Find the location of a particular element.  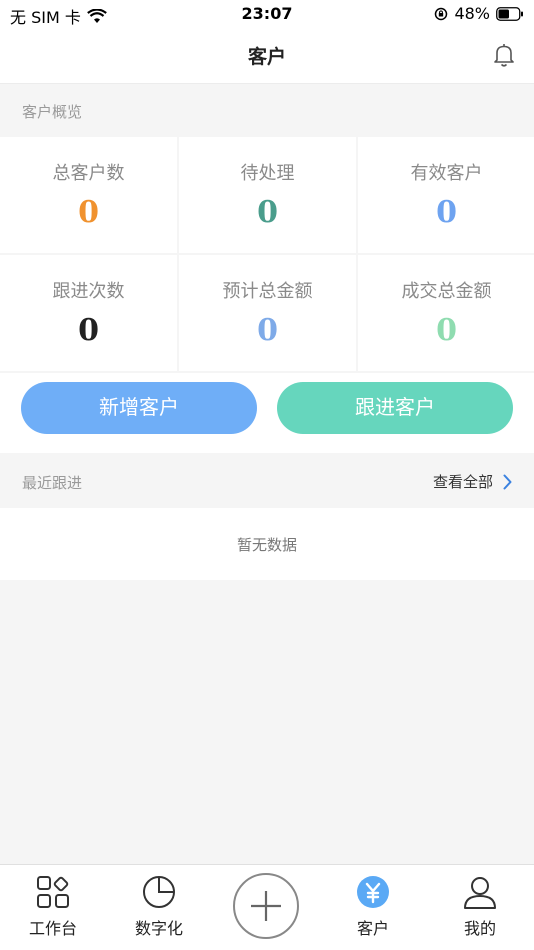

battery-percent: 48% is located at coordinates (472, 13).